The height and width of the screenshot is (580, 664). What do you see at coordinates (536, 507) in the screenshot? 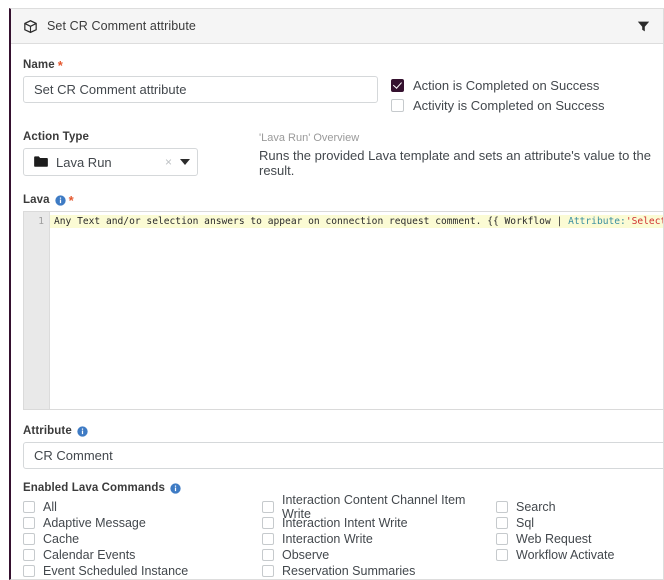
I see `command-checkbox-search-label: Search` at bounding box center [536, 507].